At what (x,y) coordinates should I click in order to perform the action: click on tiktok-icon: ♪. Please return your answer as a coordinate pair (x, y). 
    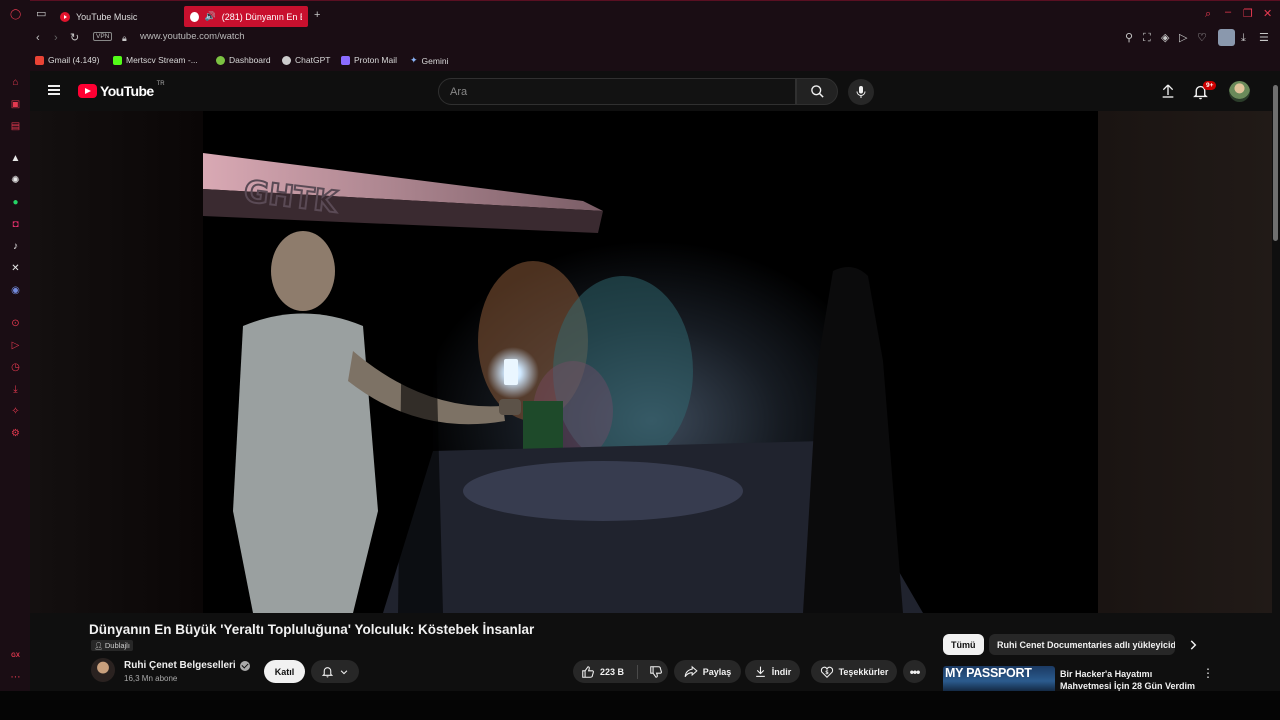
    Looking at the image, I should click on (15, 246).